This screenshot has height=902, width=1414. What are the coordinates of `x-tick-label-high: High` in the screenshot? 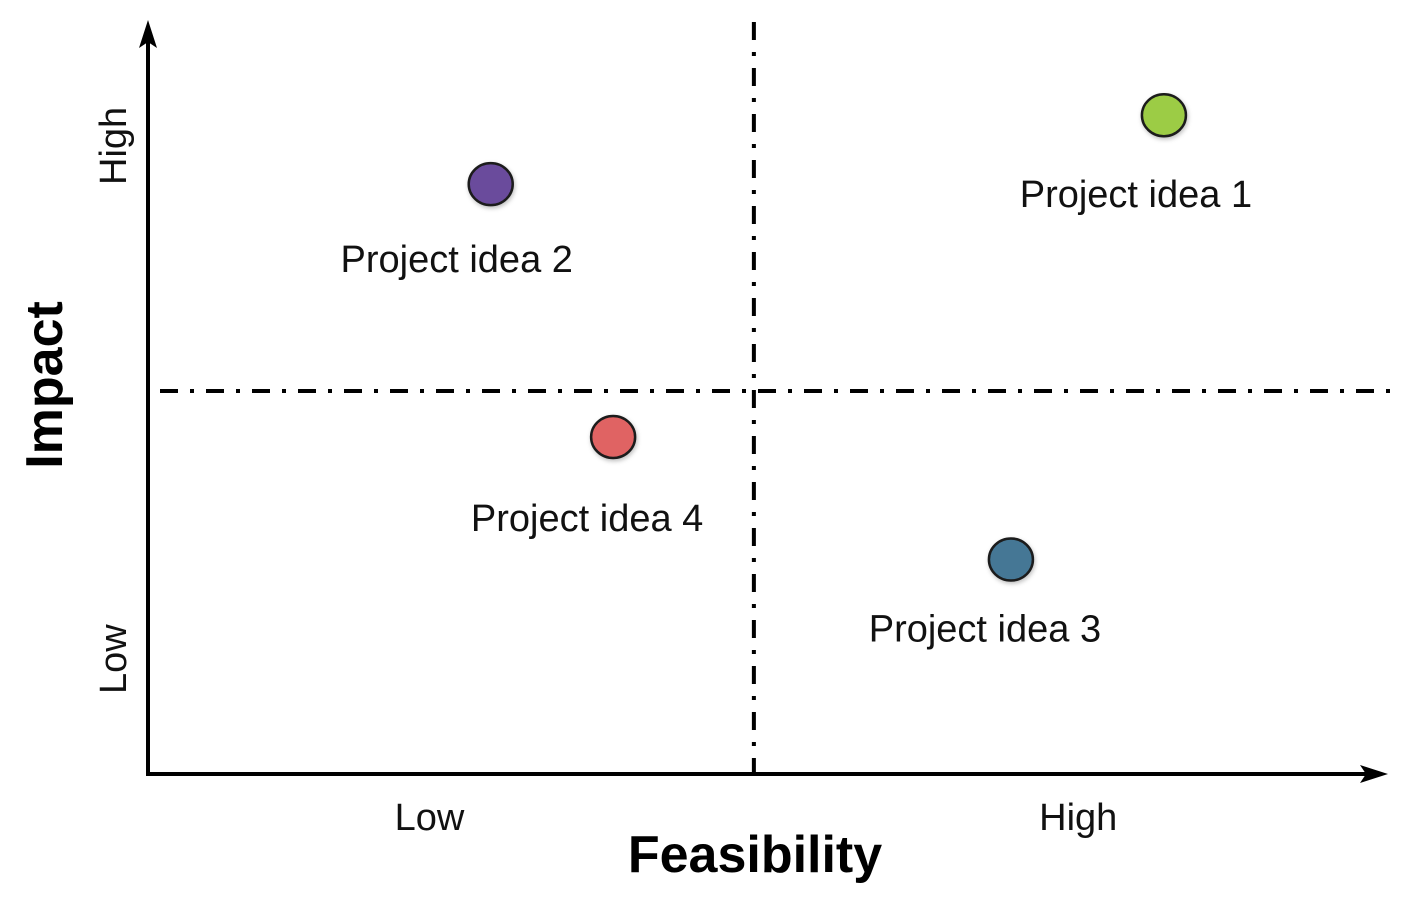 It's located at (1078, 818).